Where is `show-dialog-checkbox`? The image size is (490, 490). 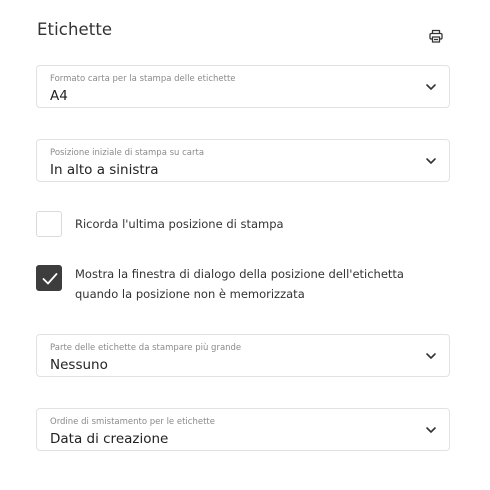
show-dialog-checkbox is located at coordinates (49, 278).